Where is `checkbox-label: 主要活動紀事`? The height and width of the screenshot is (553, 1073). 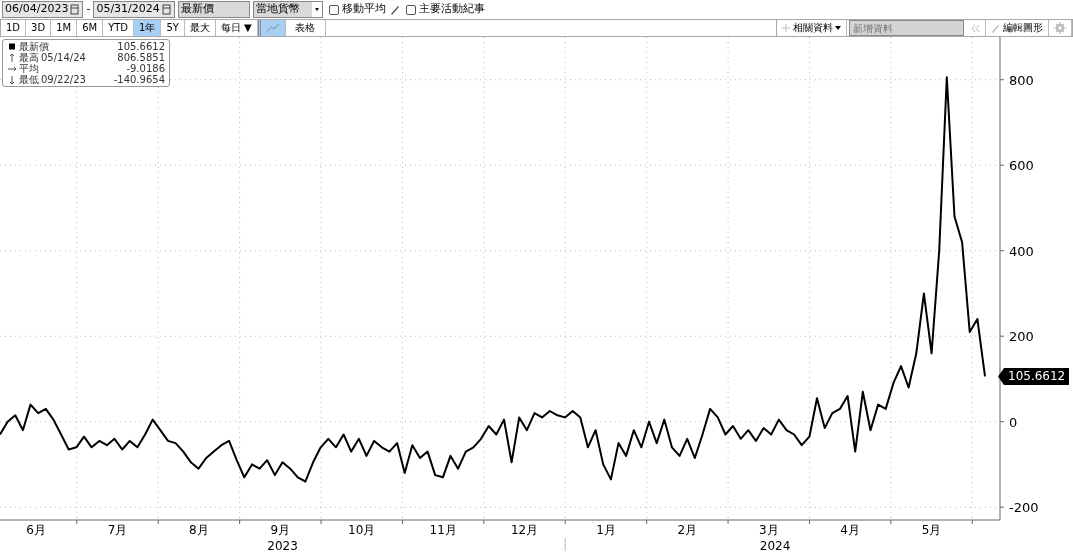
checkbox-label: 主要活動紀事 is located at coordinates (451, 9).